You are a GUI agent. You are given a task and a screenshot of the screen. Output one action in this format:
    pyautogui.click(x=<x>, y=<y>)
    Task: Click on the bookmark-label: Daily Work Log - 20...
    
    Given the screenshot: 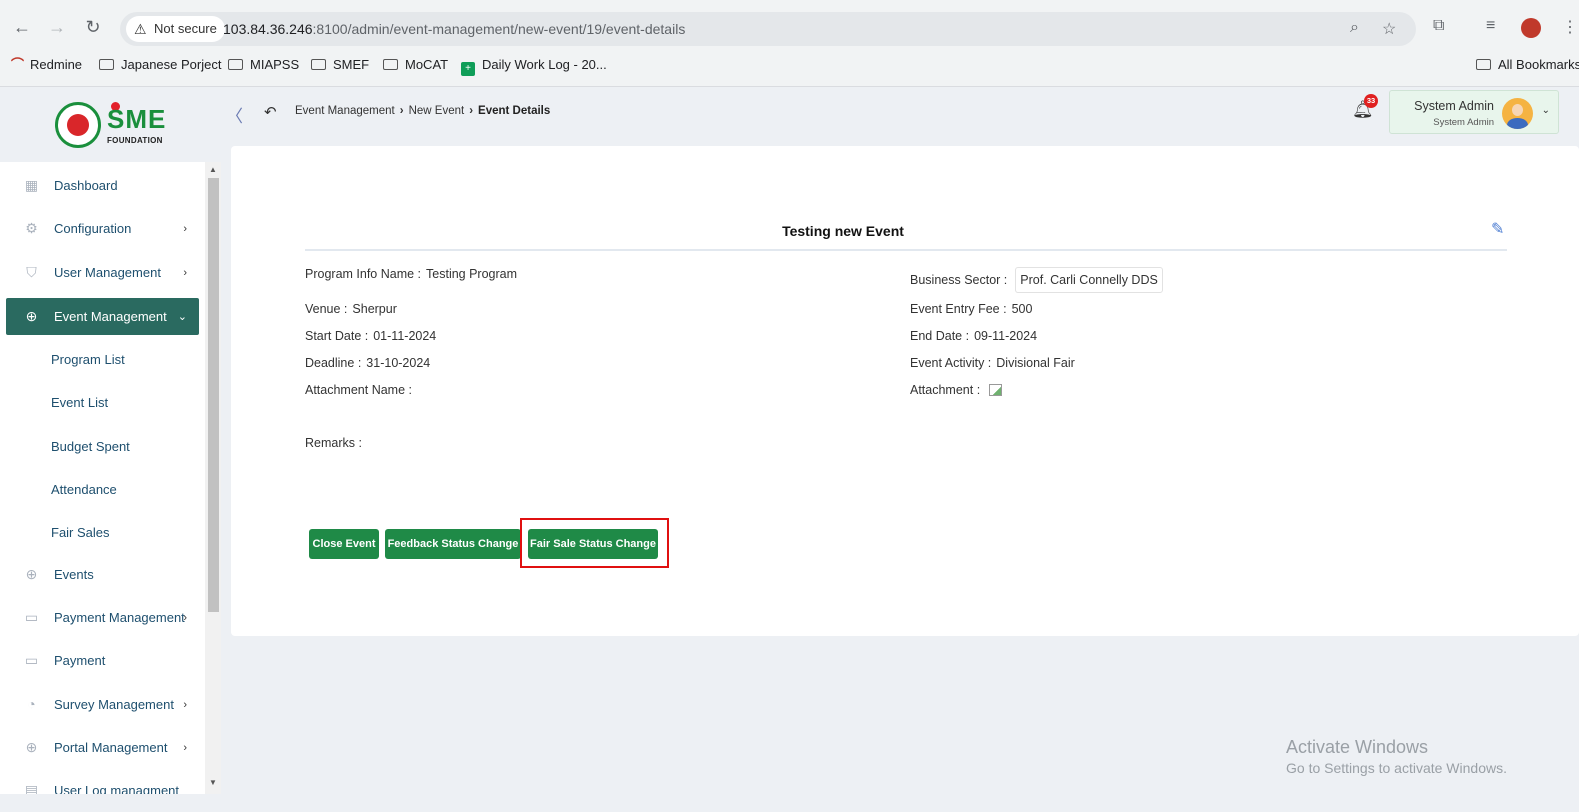 What is the action you would take?
    pyautogui.click(x=544, y=64)
    